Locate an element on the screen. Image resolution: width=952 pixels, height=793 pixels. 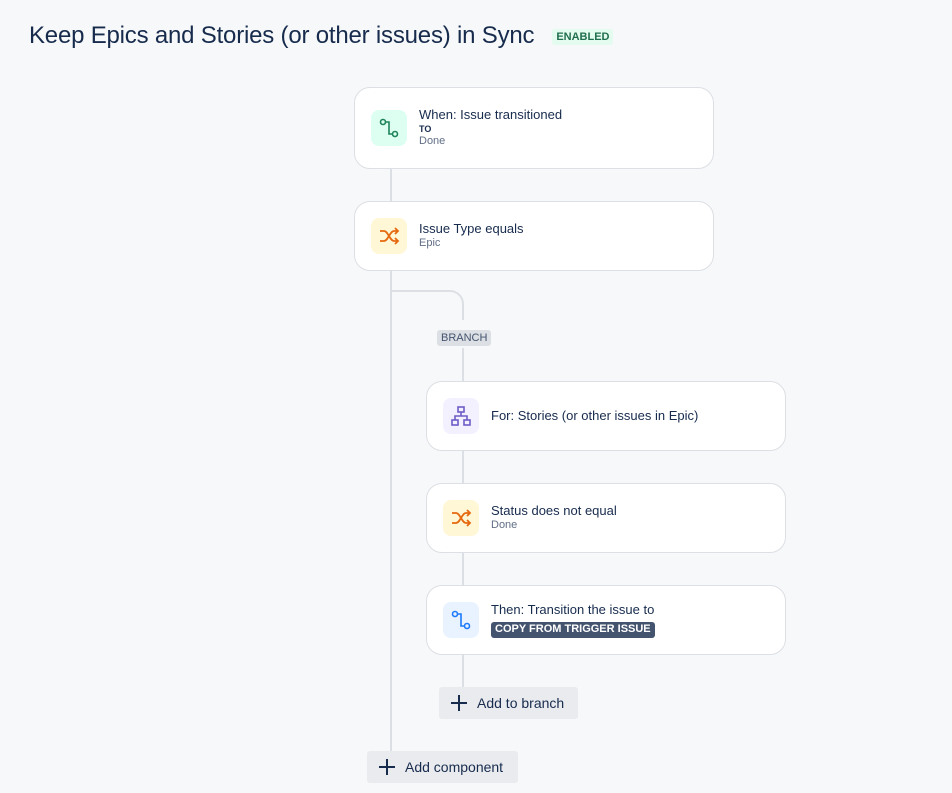
branch-action-label: Then: Transition the issue to is located at coordinates (573, 609).